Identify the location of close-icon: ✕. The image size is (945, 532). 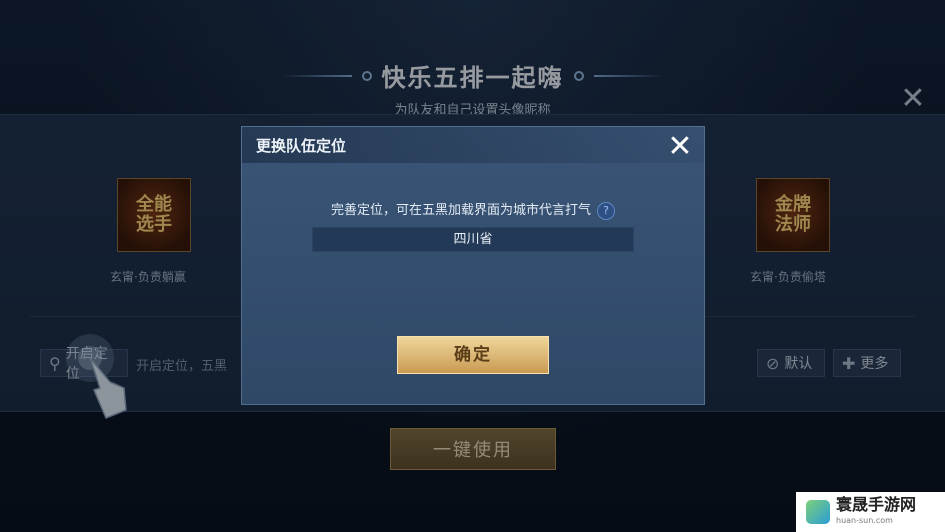
(680, 147).